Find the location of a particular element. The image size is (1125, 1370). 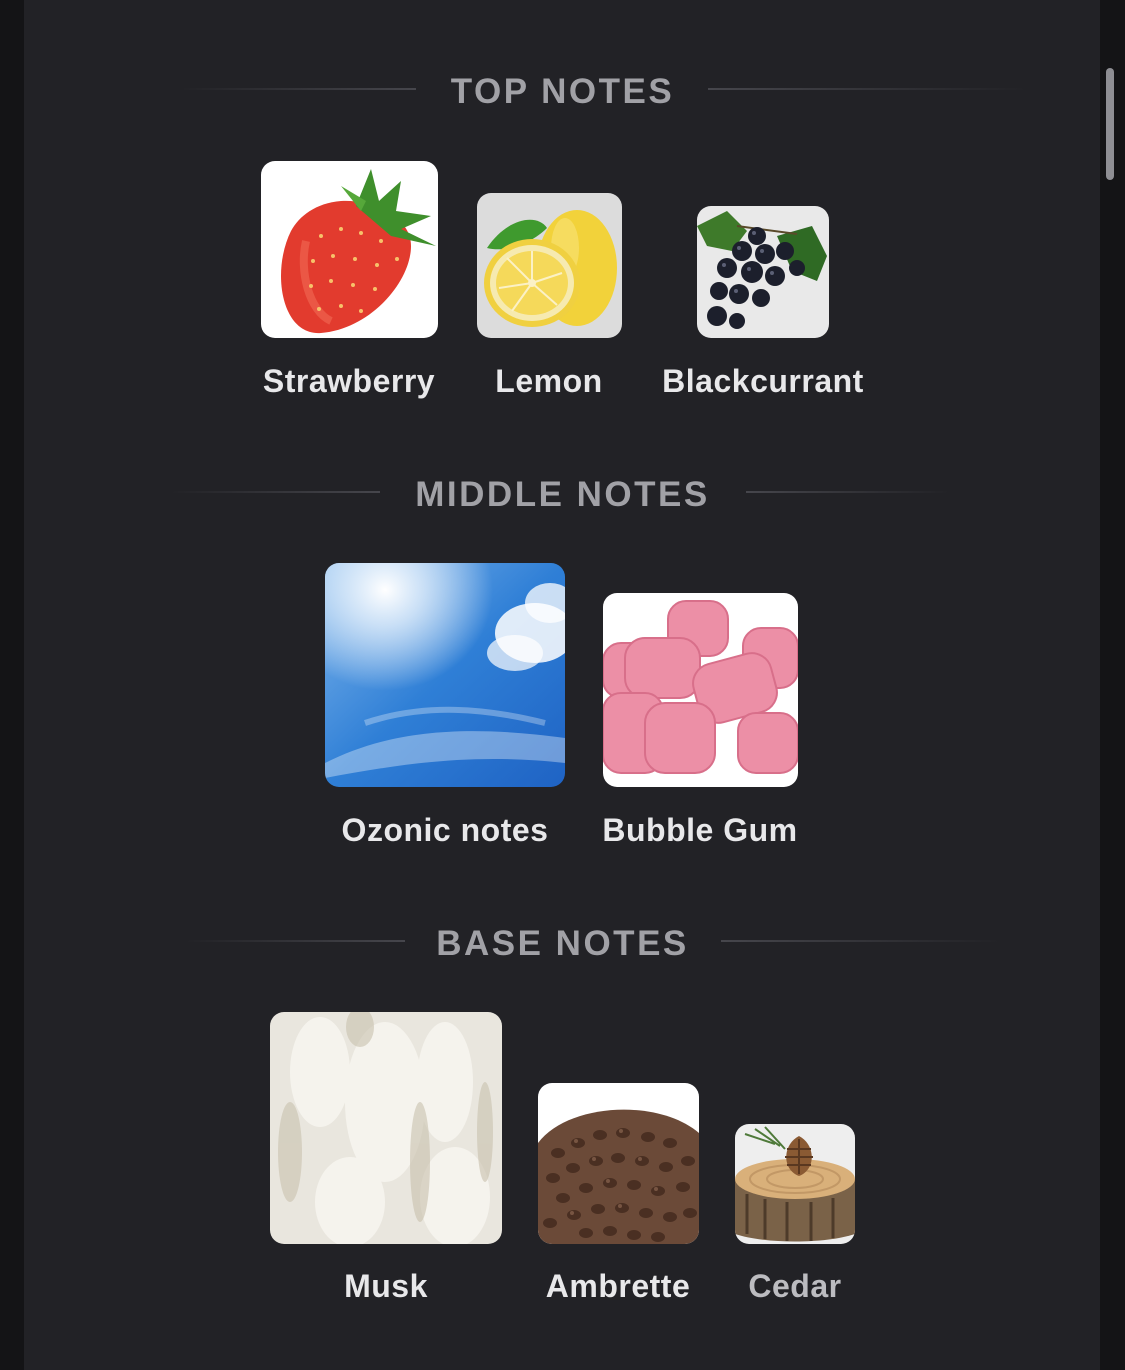

ambrette-seeds-image is located at coordinates (618, 1163).